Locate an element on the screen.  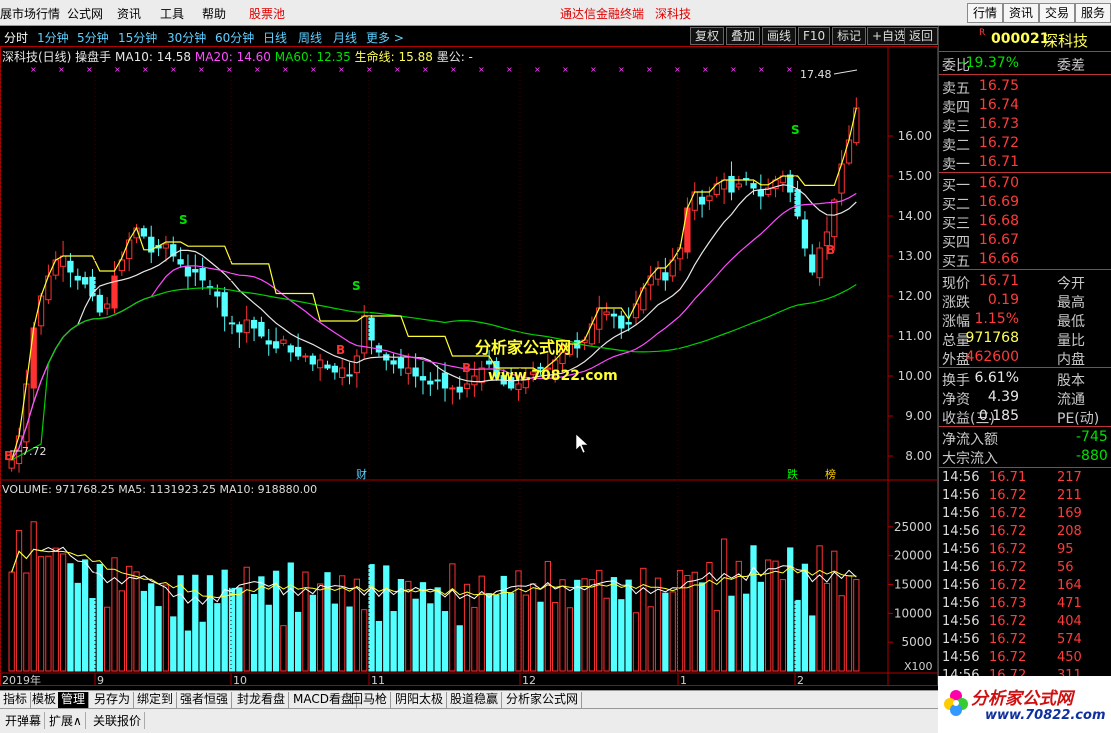
stat-label2: 最低 is located at coordinates (1071, 322).